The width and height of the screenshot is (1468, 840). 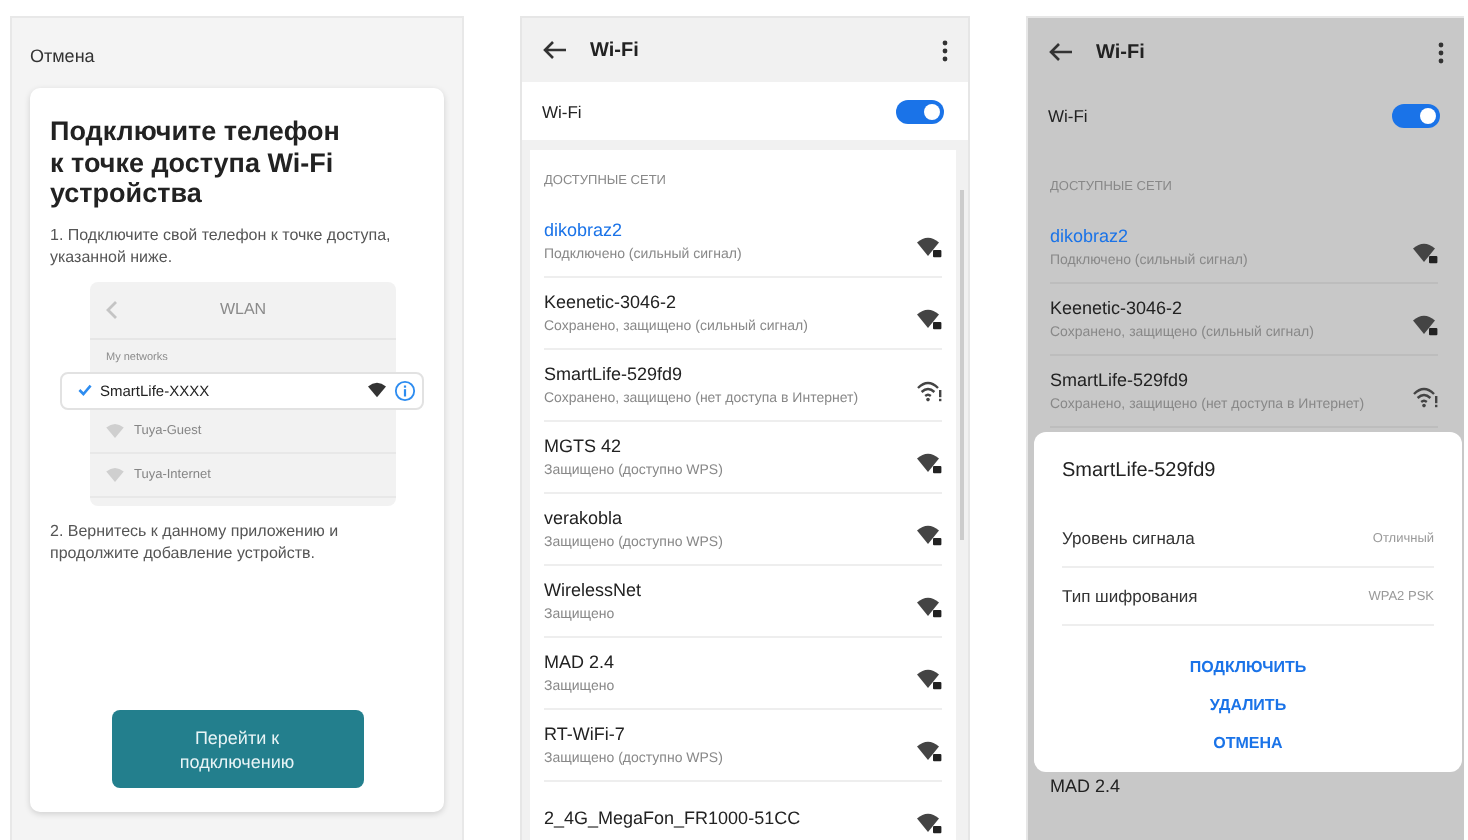 What do you see at coordinates (583, 229) in the screenshot?
I see `network-name: dikobraz2` at bounding box center [583, 229].